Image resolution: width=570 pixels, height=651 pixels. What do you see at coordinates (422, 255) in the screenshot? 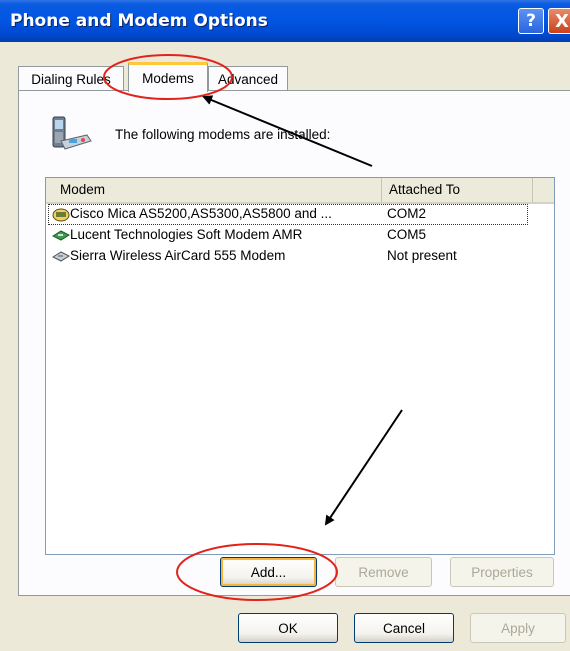
I see `attached-port: Not present` at bounding box center [422, 255].